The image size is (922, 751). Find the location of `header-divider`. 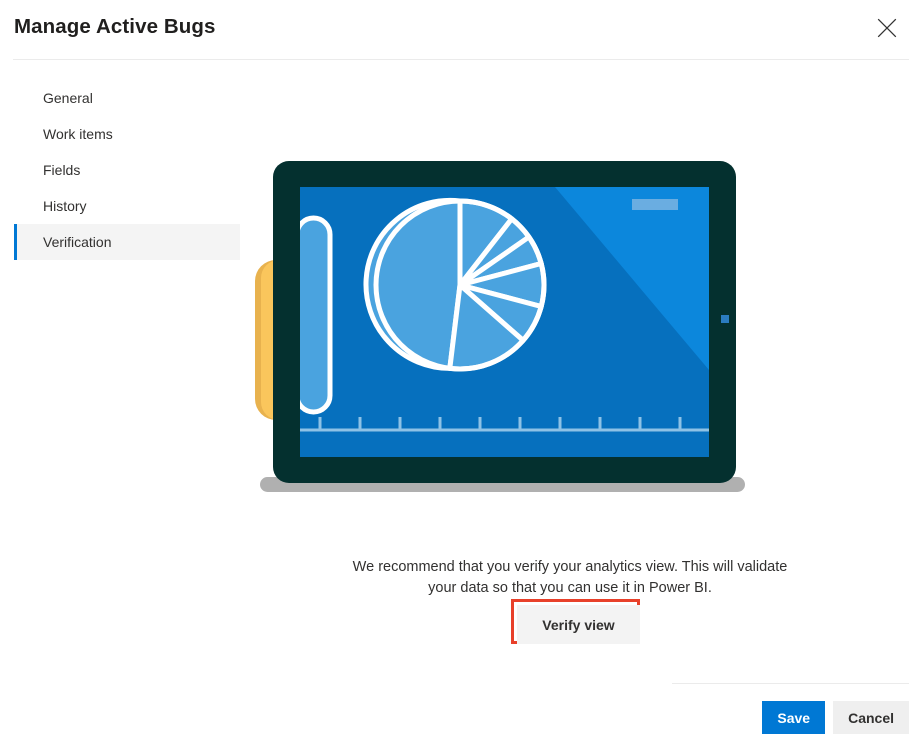

header-divider is located at coordinates (461, 59).